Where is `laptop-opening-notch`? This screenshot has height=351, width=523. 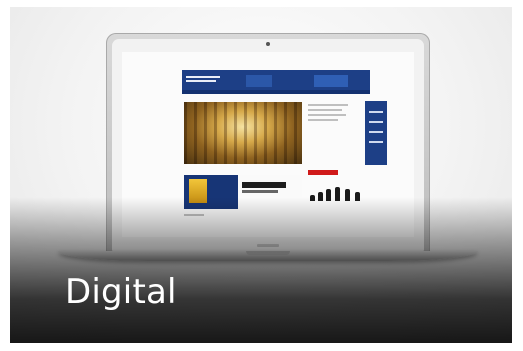 laptop-opening-notch is located at coordinates (268, 253).